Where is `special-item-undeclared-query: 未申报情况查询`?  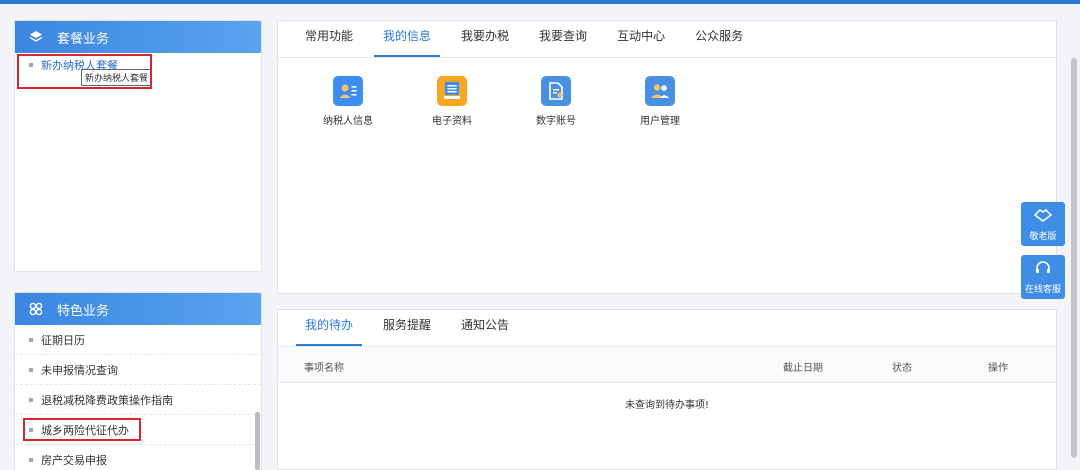
special-item-undeclared-query: 未申报情况查询 is located at coordinates (138, 370).